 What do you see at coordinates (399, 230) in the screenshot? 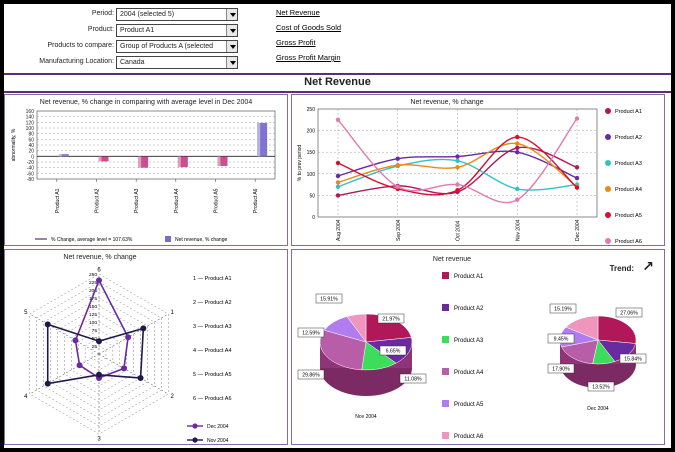
I see `x-tick-label: Sep 2004` at bounding box center [399, 230].